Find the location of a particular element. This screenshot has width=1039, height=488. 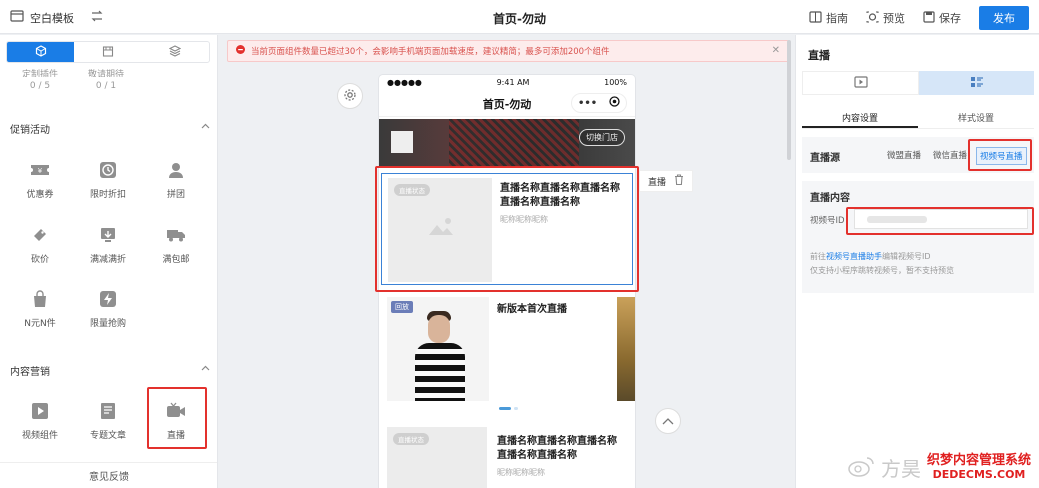

content-section-header: 内容营销 is located at coordinates (110, 370).